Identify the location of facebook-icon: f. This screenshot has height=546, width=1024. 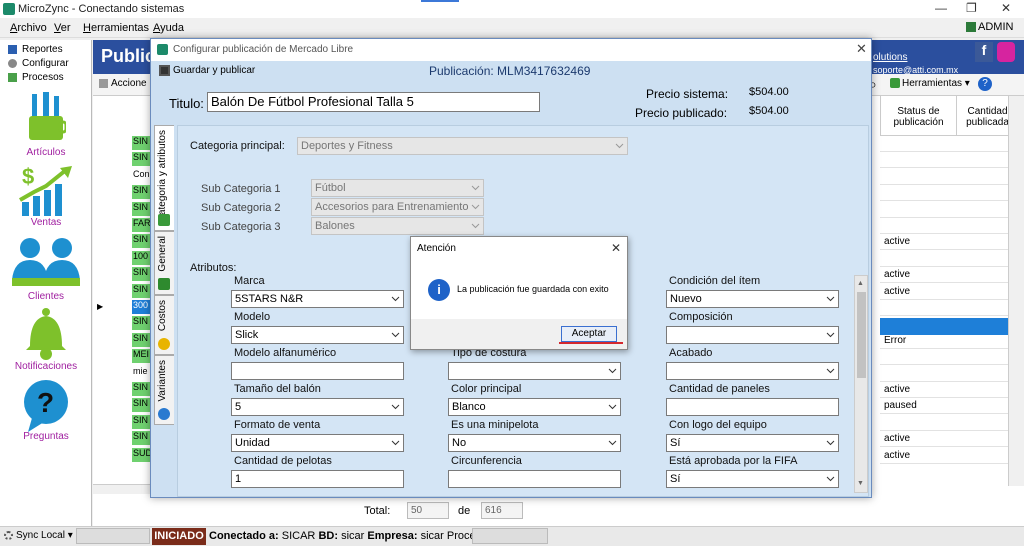
(984, 52).